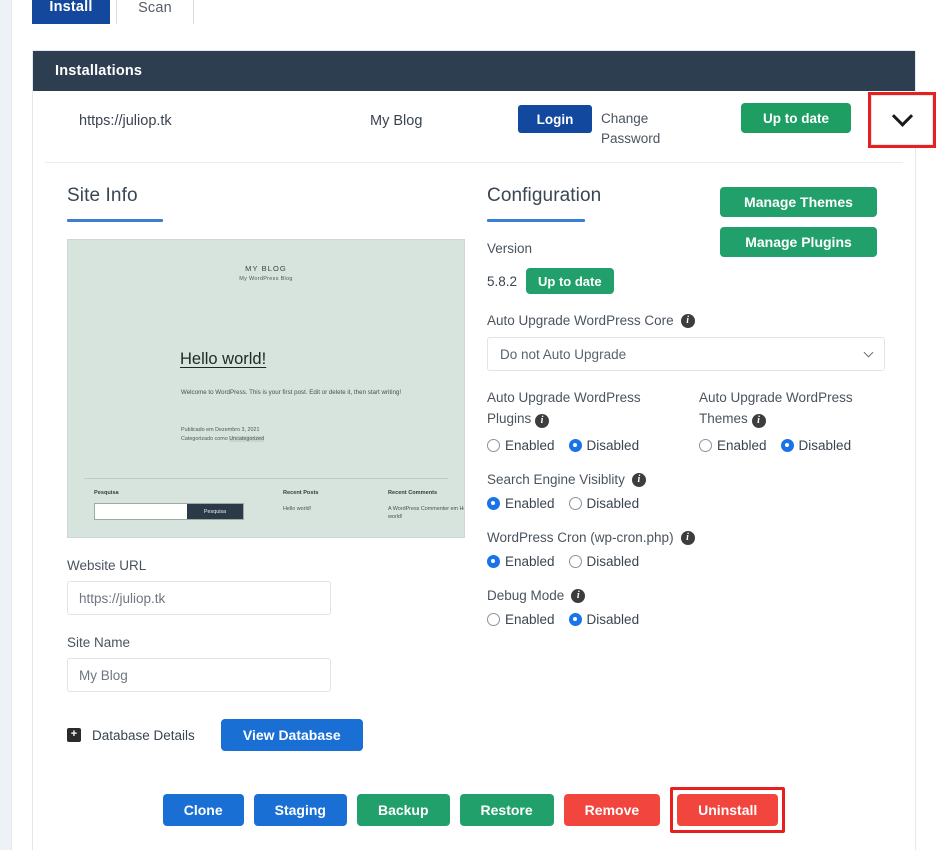  I want to click on expand-installation-button, so click(902, 120).